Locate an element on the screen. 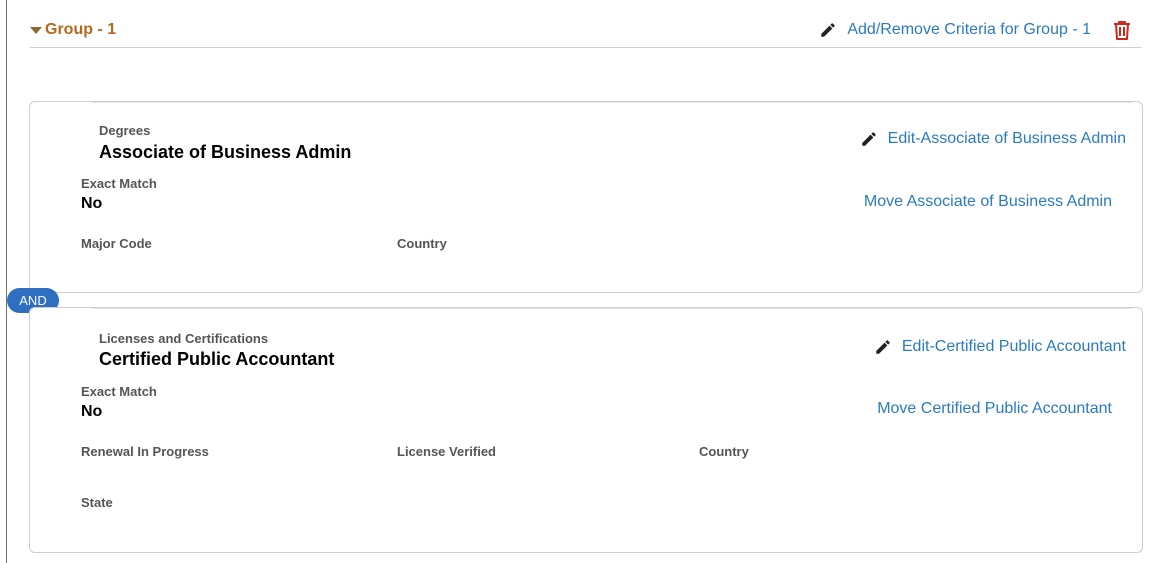  trash-icon is located at coordinates (1122, 30).